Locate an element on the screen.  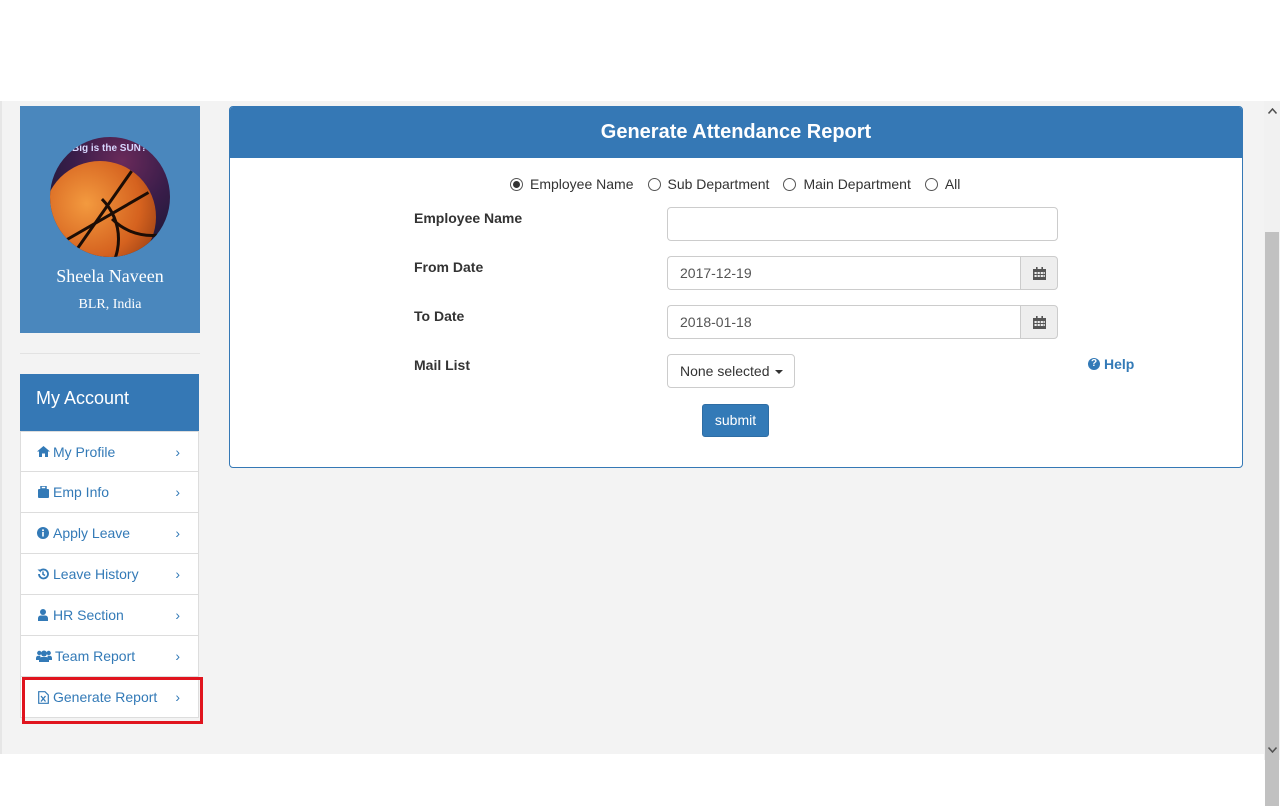
sidebar-item-my-profile: My Profile › is located at coordinates (109, 451).